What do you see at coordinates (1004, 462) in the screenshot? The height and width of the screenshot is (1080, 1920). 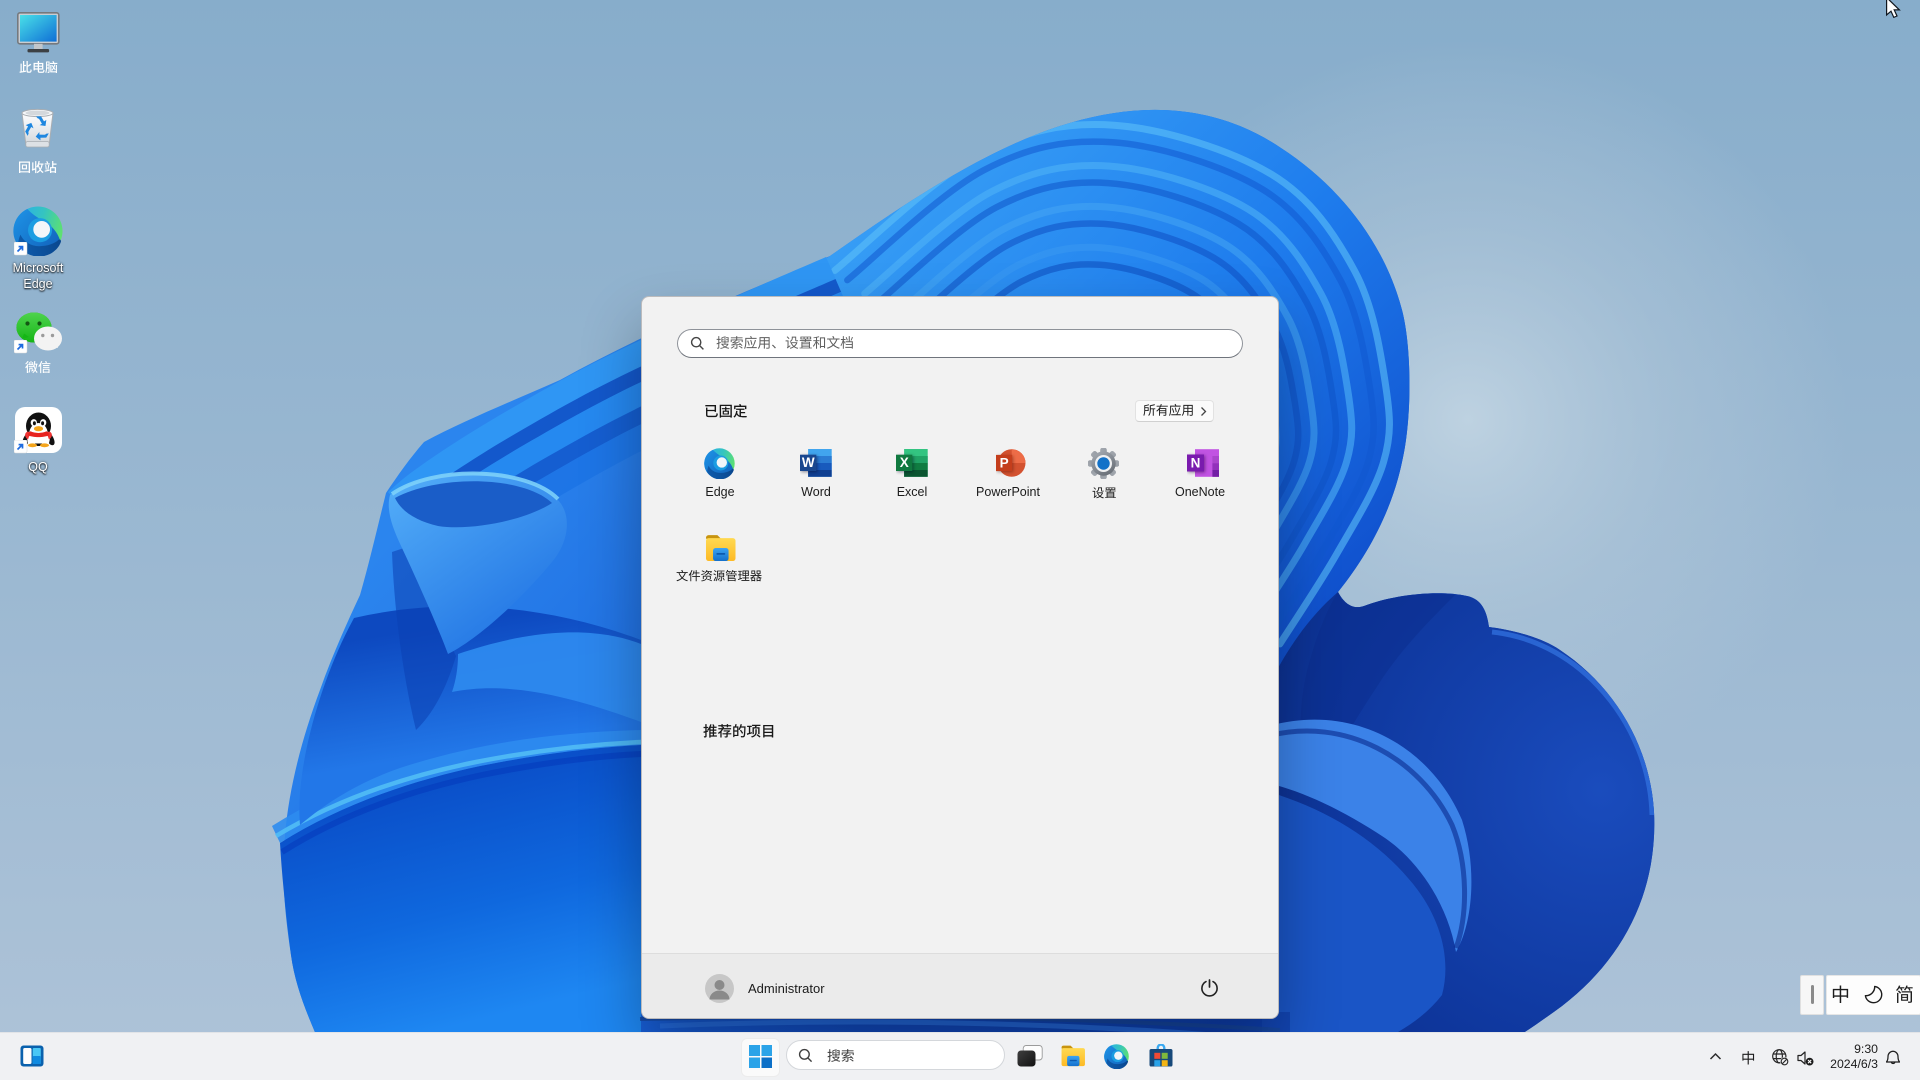 I see `svg-text: P` at bounding box center [1004, 462].